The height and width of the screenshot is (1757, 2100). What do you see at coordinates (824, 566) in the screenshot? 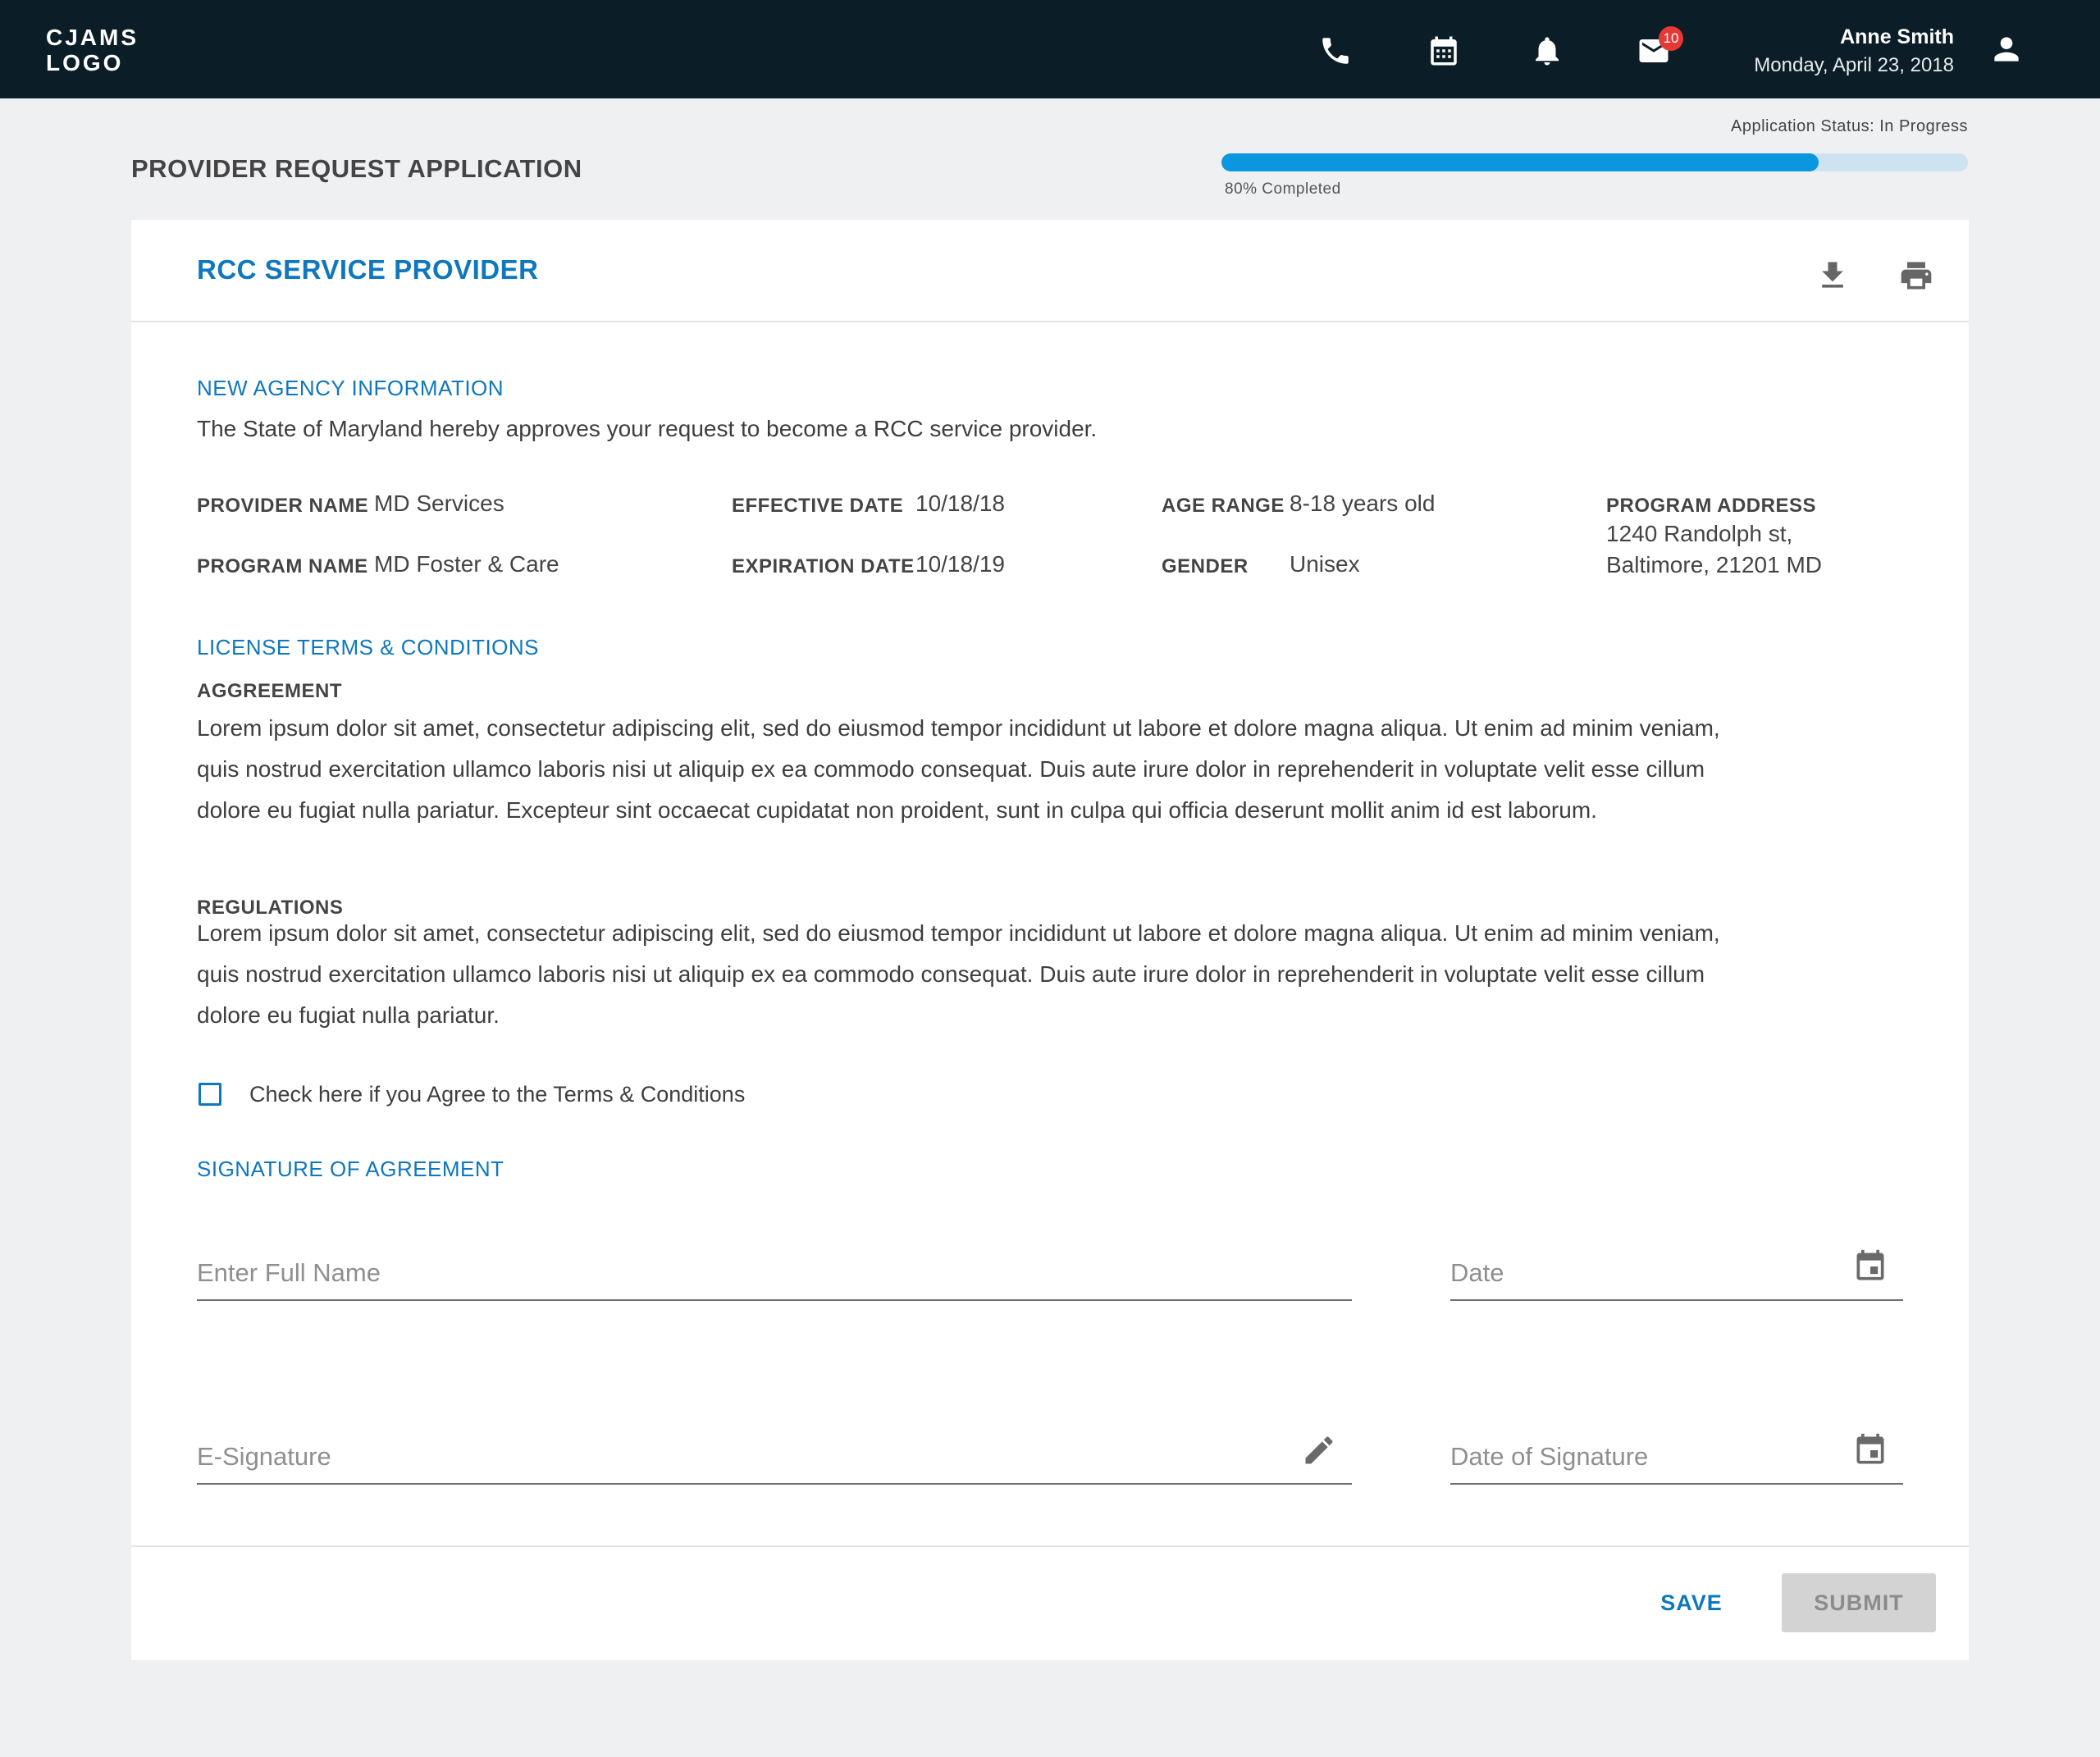
I see `expiration-date-label: EXPIRATION DATE` at bounding box center [824, 566].